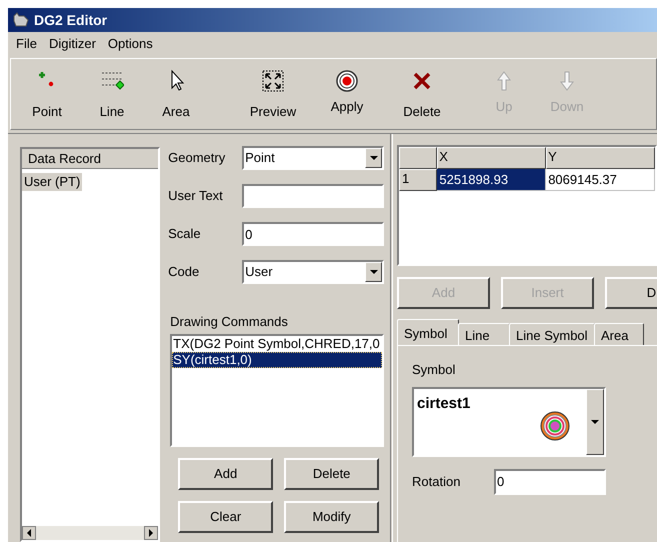  I want to click on scroll-left-button, so click(29, 533).